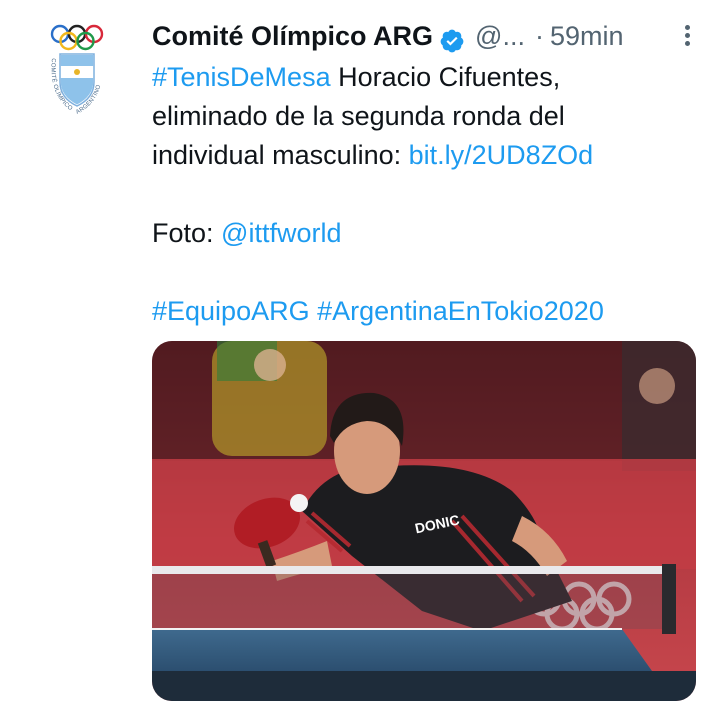 This screenshot has width=720, height=708. What do you see at coordinates (452, 38) in the screenshot?
I see `verified-badge-icon` at bounding box center [452, 38].